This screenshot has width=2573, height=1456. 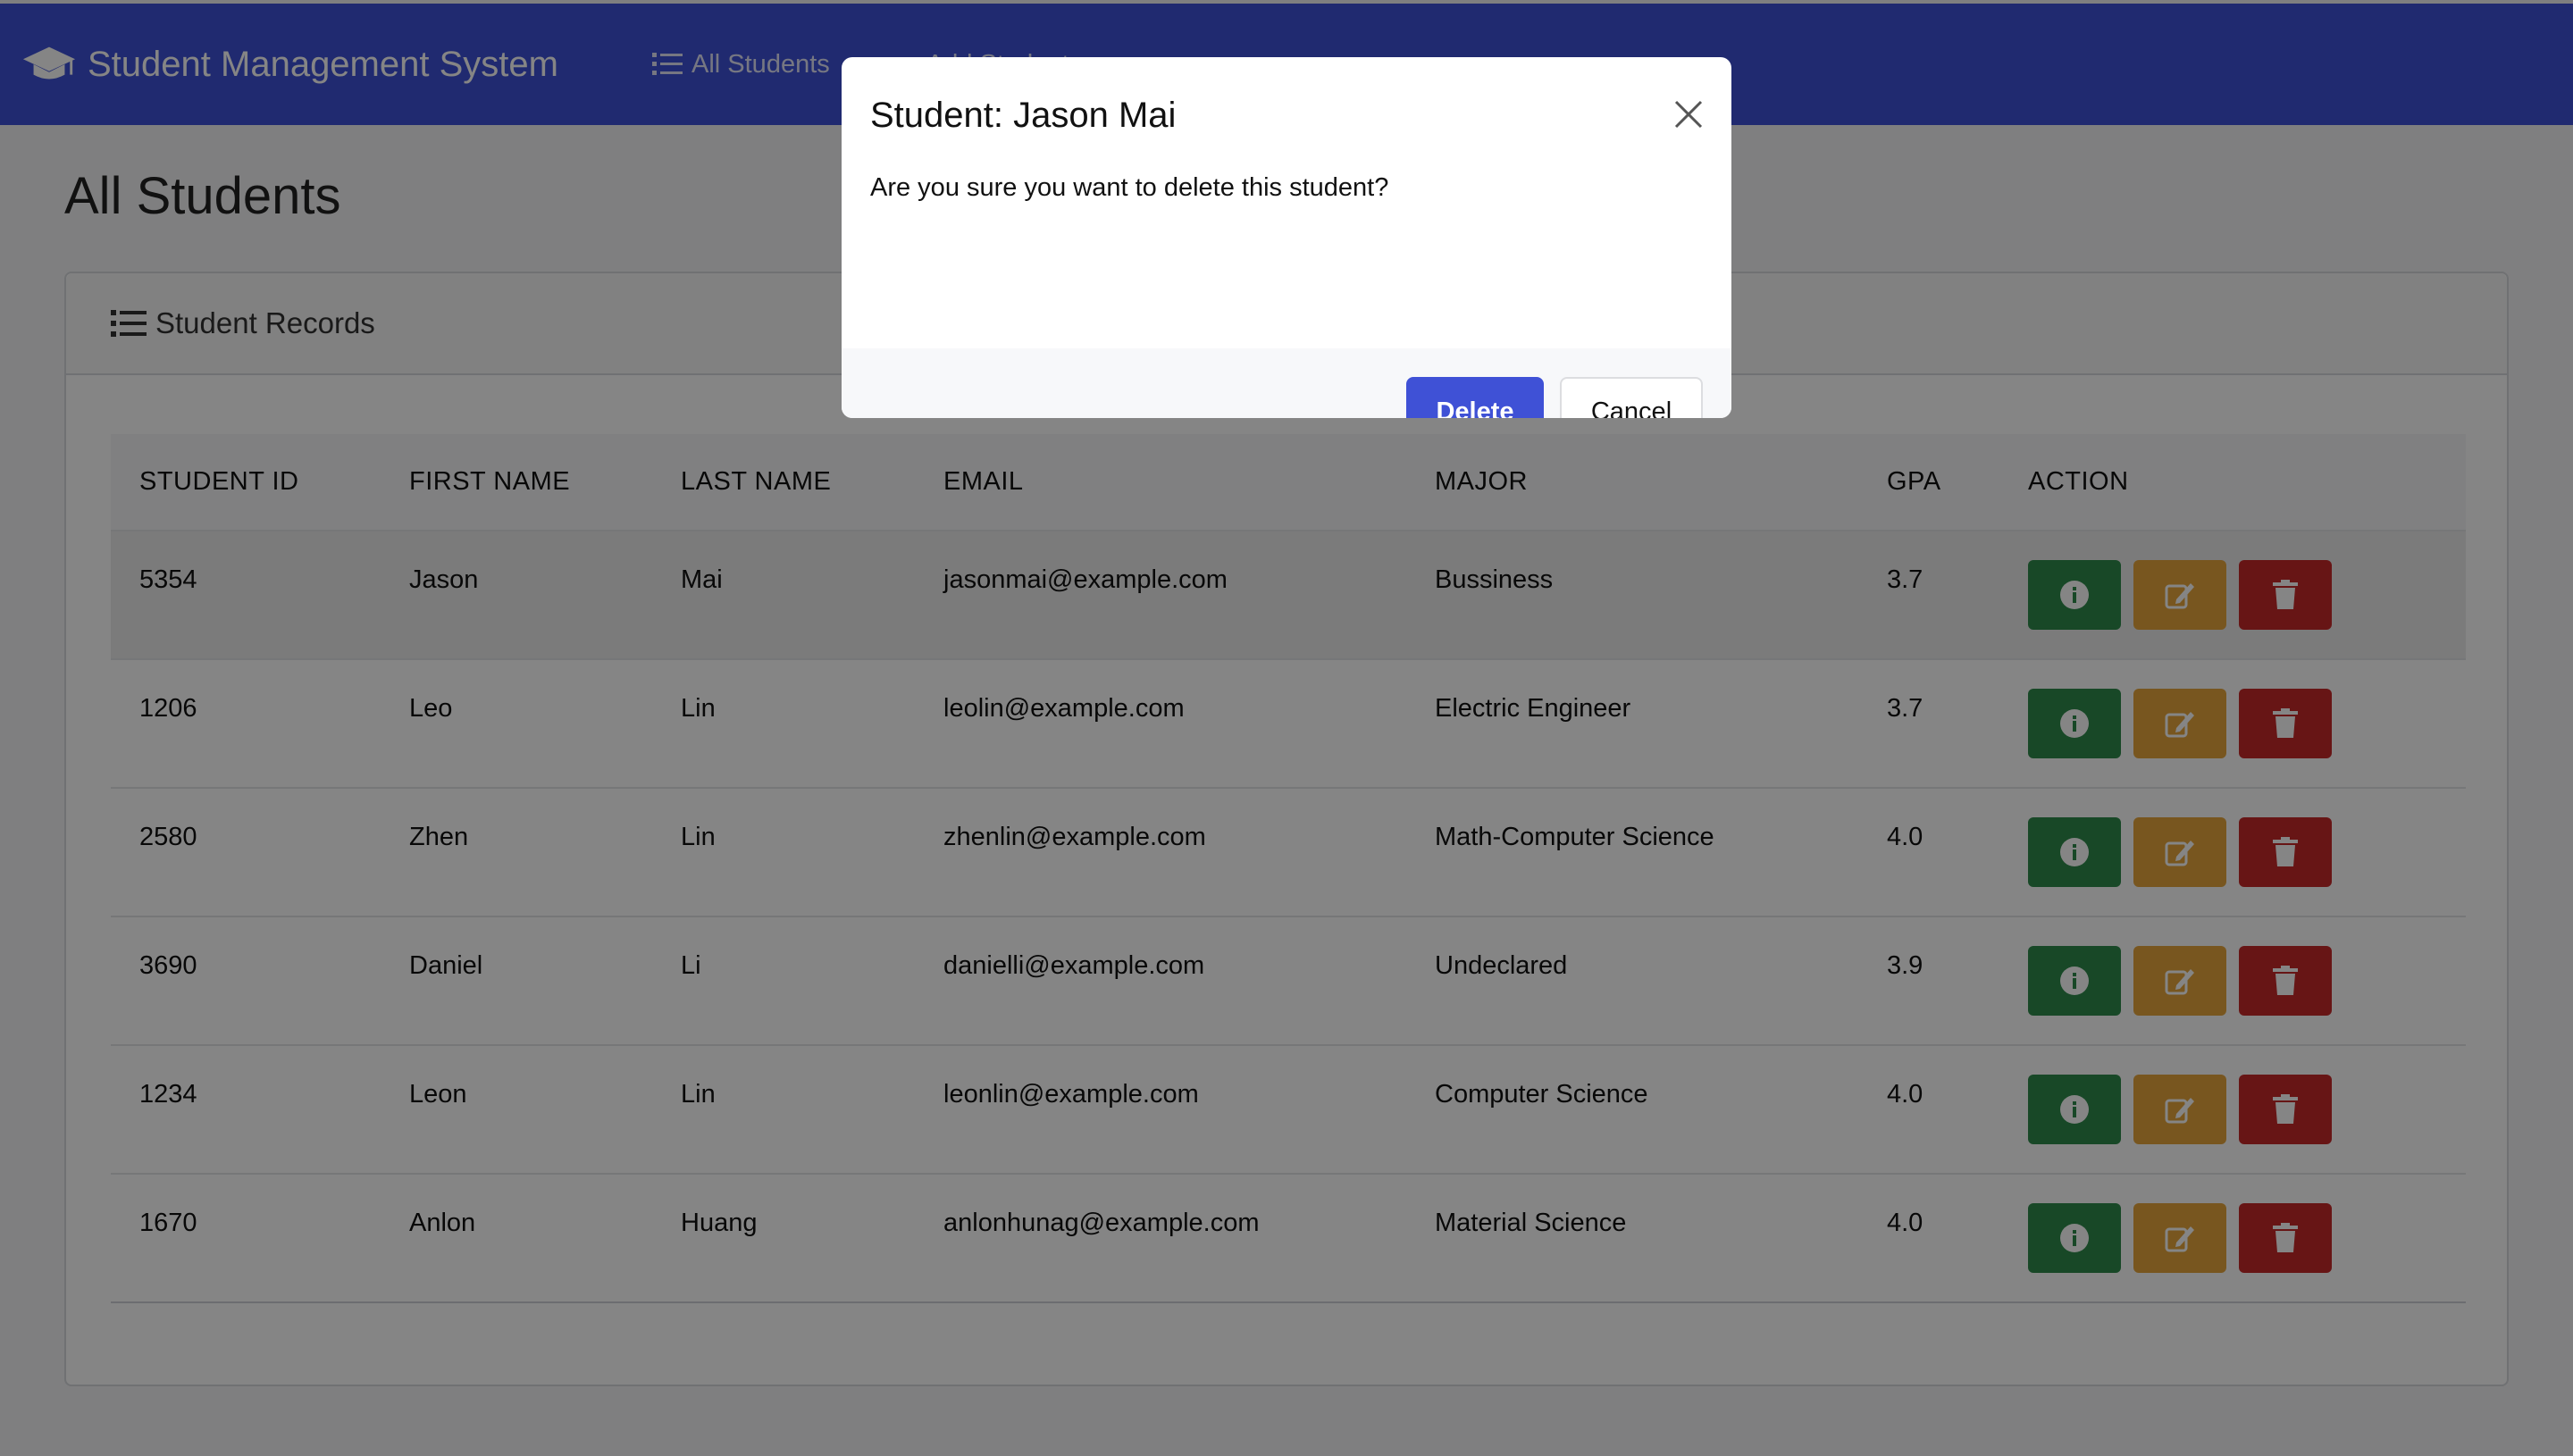 I want to click on modal-footer: Delete Cancel, so click(x=1286, y=383).